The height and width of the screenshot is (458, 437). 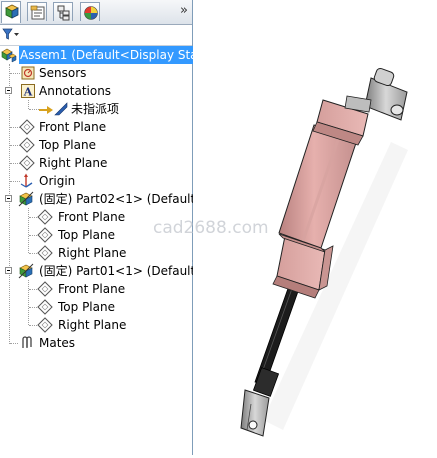 I want to click on configurationmanager-tab, so click(x=63, y=11).